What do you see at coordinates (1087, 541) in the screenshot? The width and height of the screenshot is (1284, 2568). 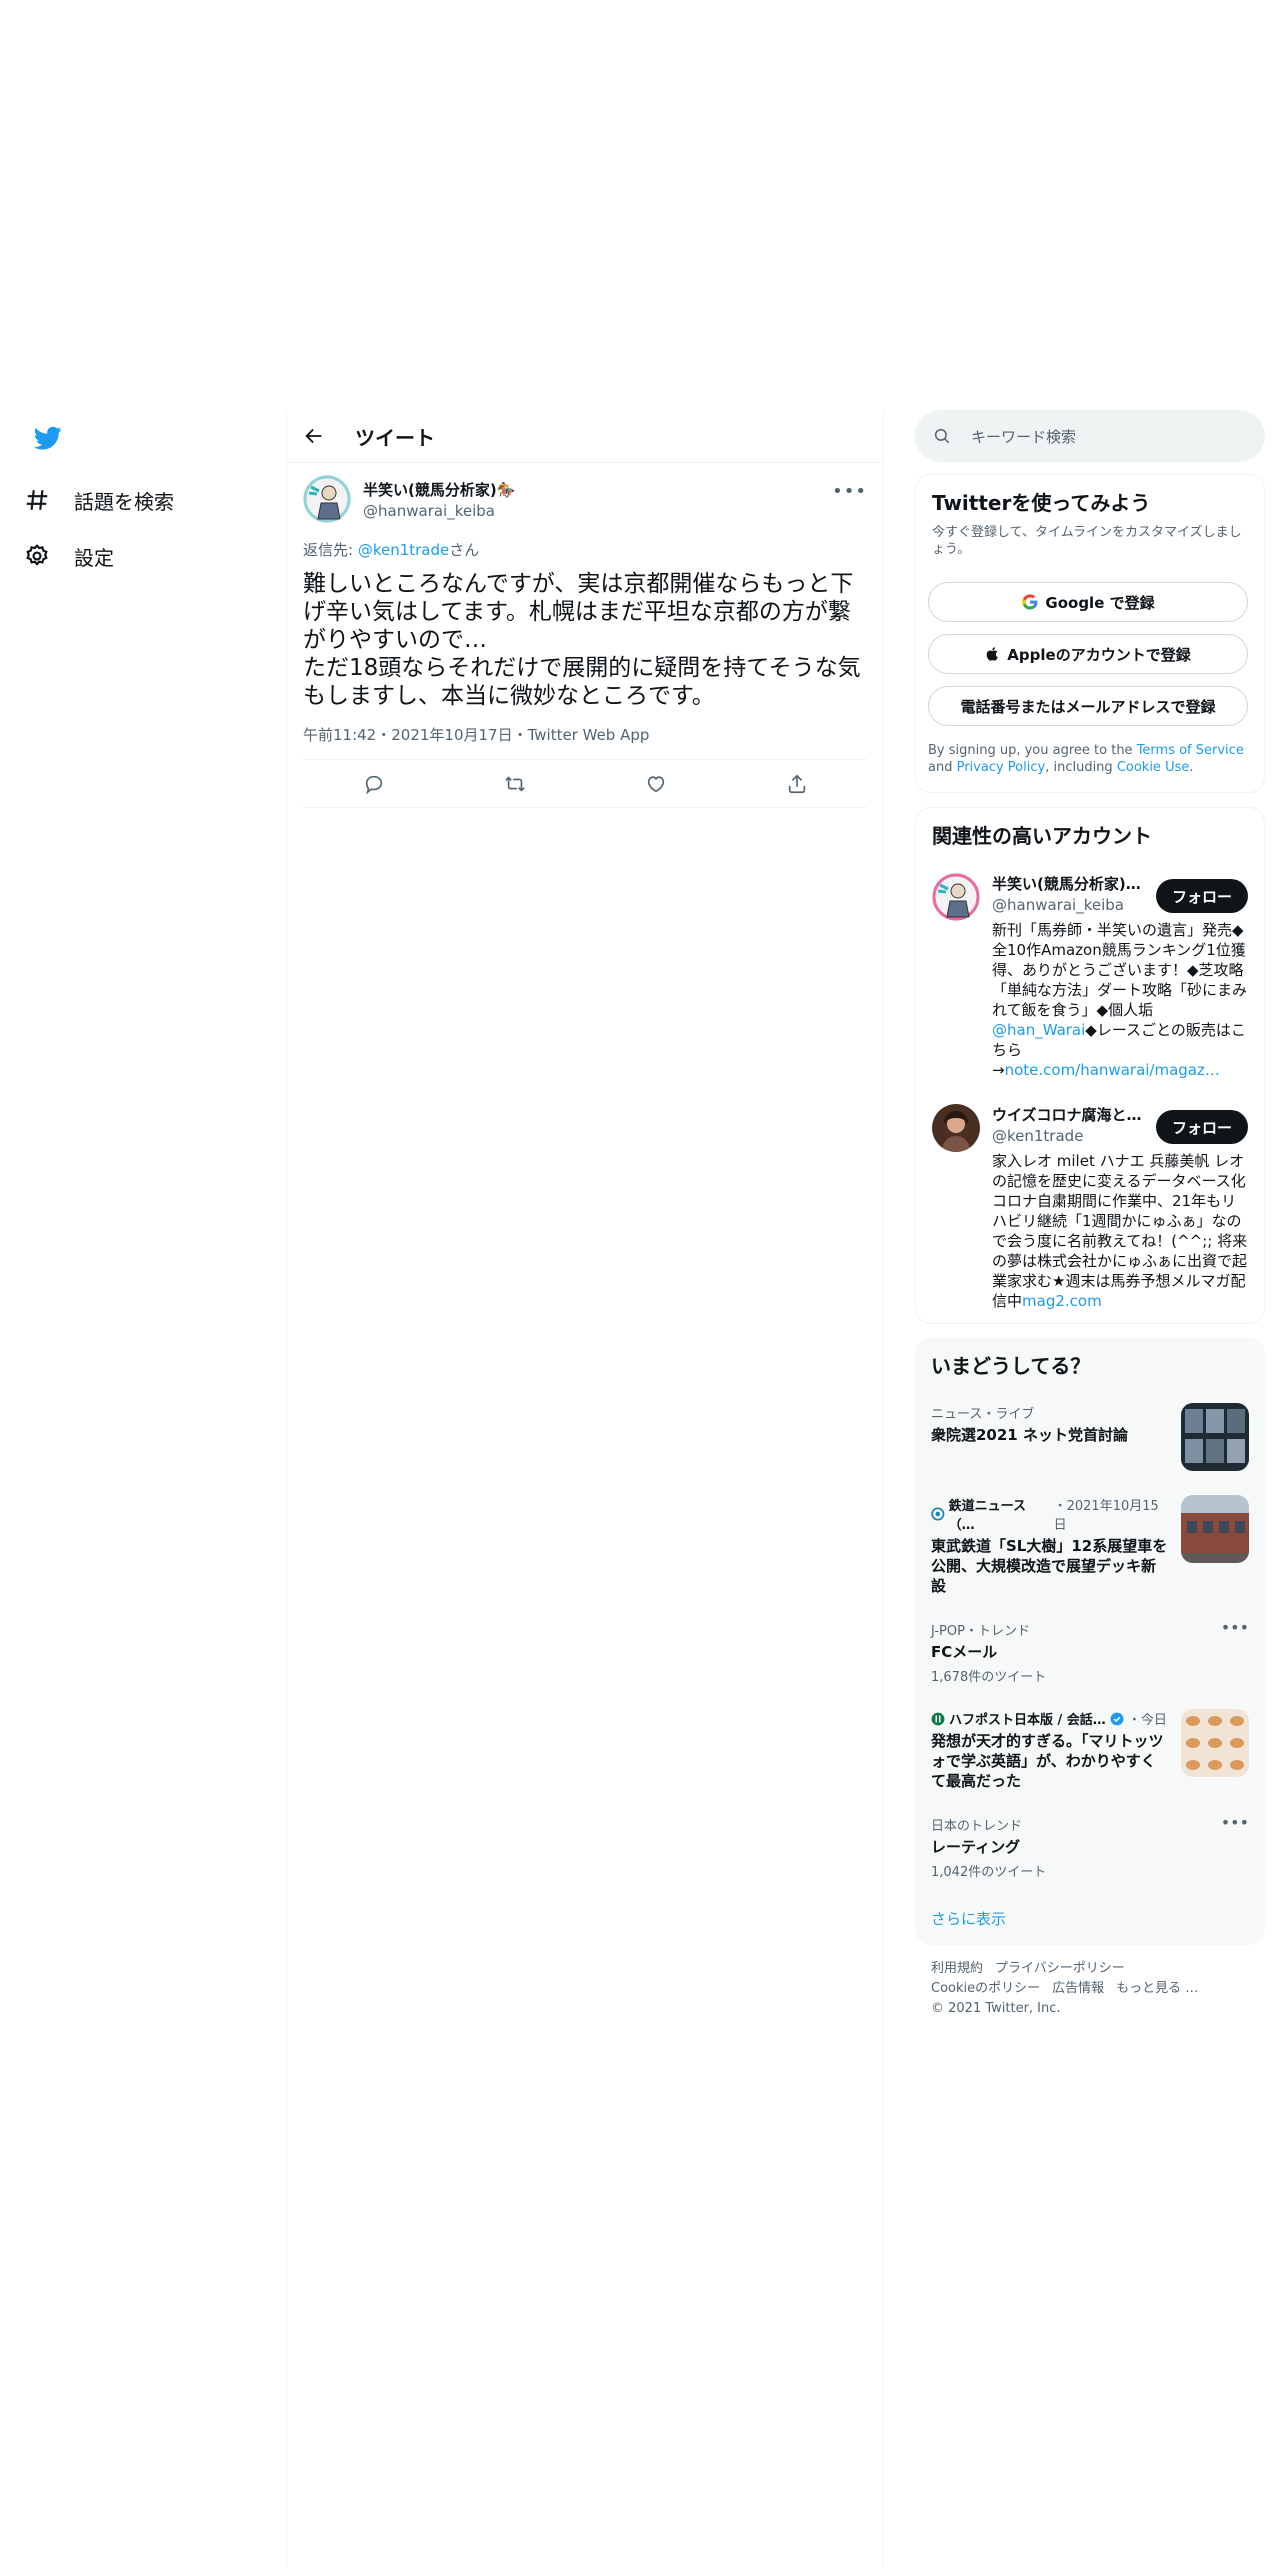 I see `signup-subtitle: 今すぐ登録して、タイムラインをカスタマイズしましょう。` at bounding box center [1087, 541].